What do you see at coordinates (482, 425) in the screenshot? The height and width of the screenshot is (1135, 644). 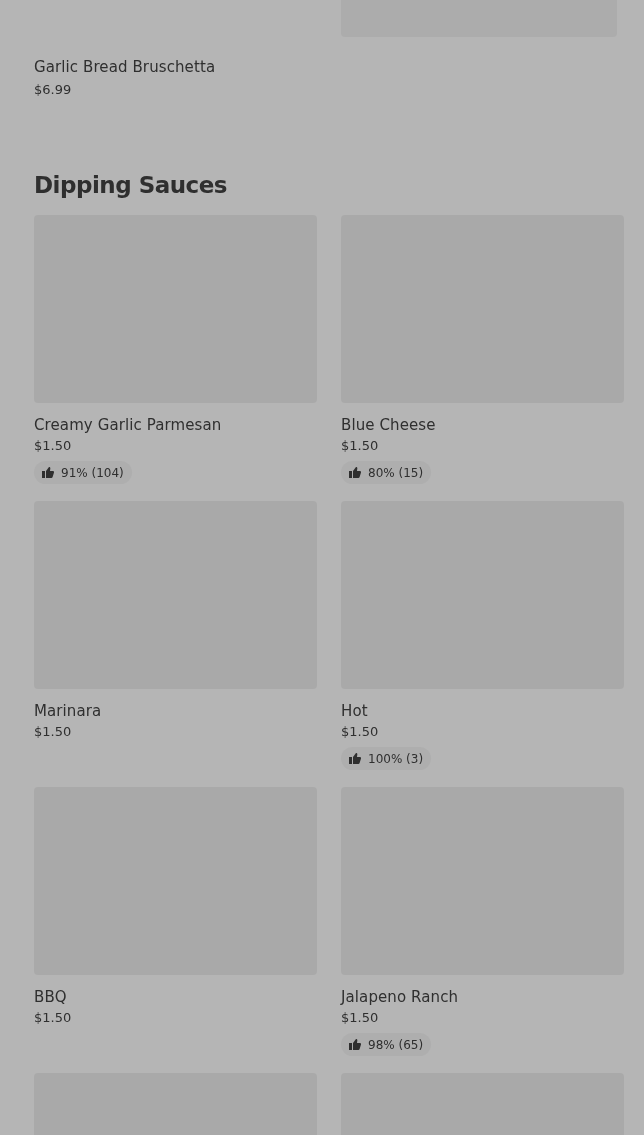 I see `item-name: Blue Cheese` at bounding box center [482, 425].